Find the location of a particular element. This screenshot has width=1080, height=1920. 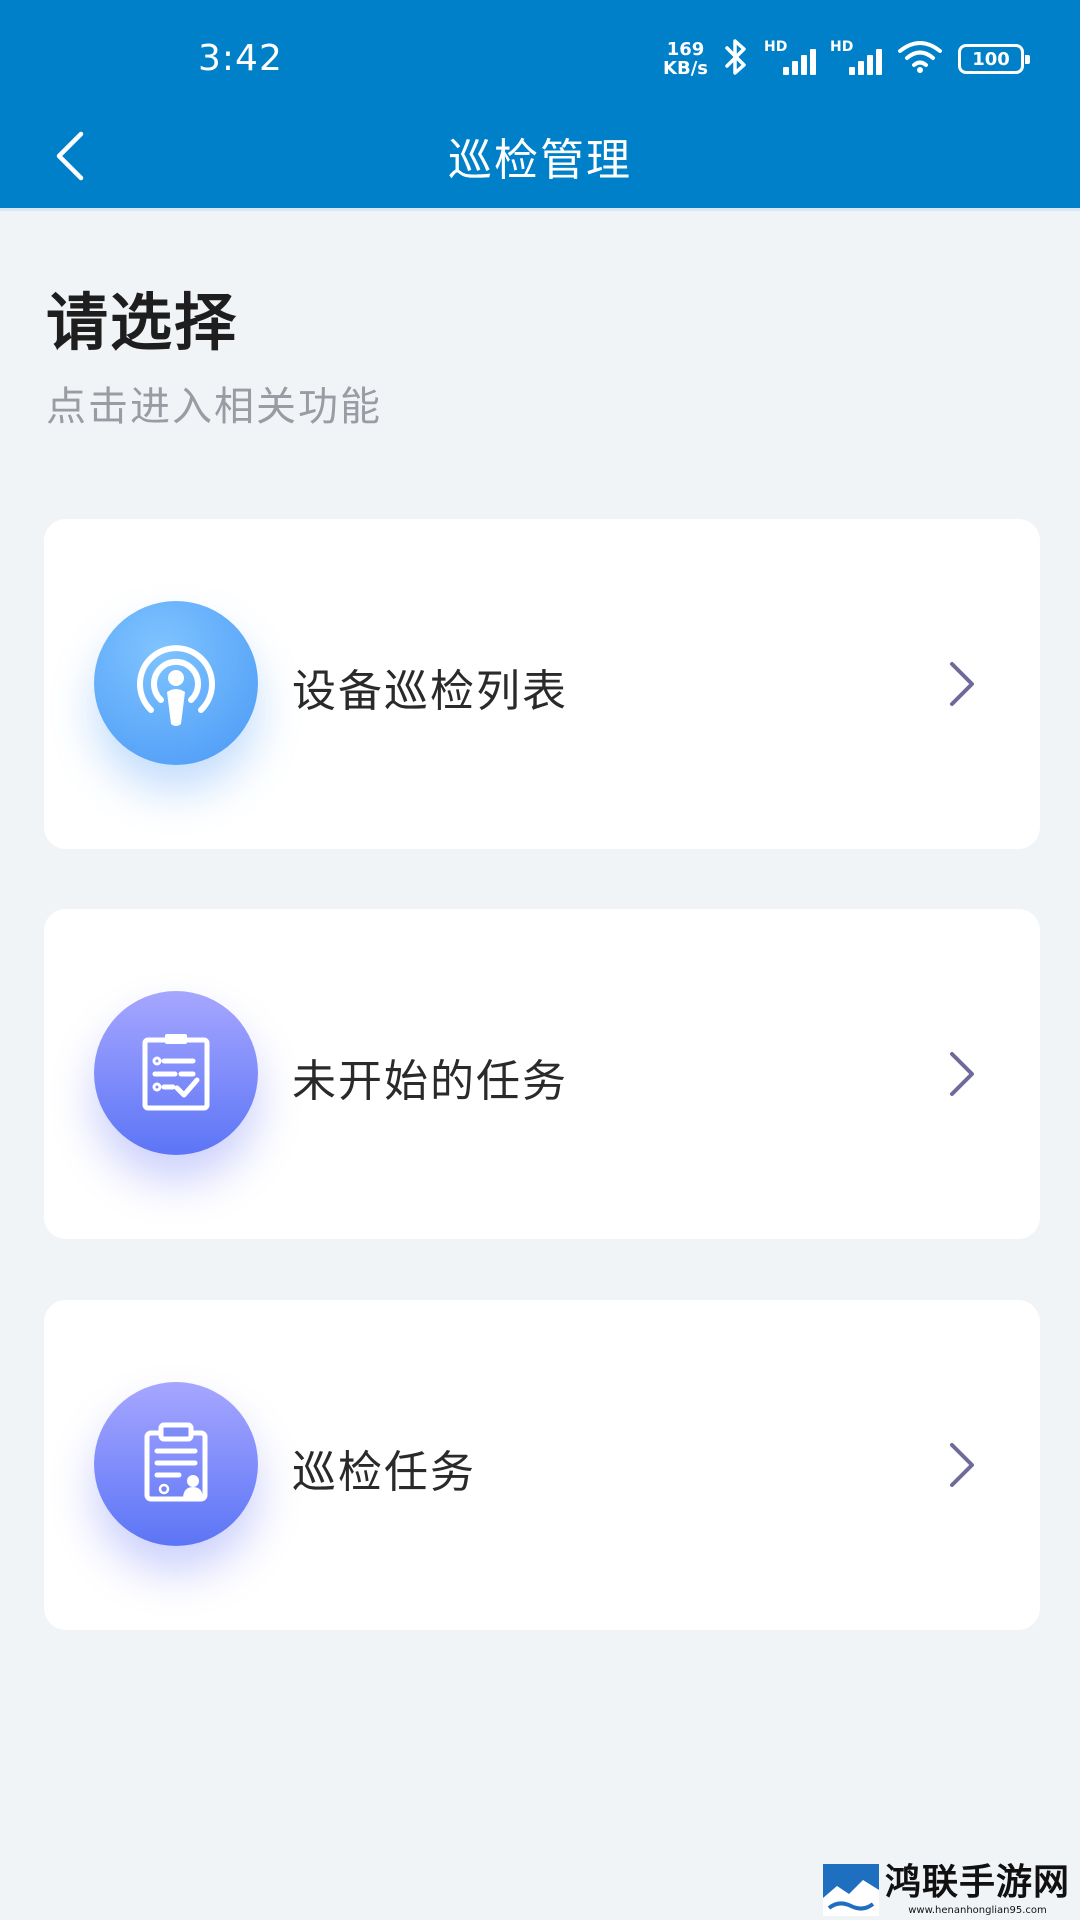

nav-bar: 巡检管理 is located at coordinates (540, 158).